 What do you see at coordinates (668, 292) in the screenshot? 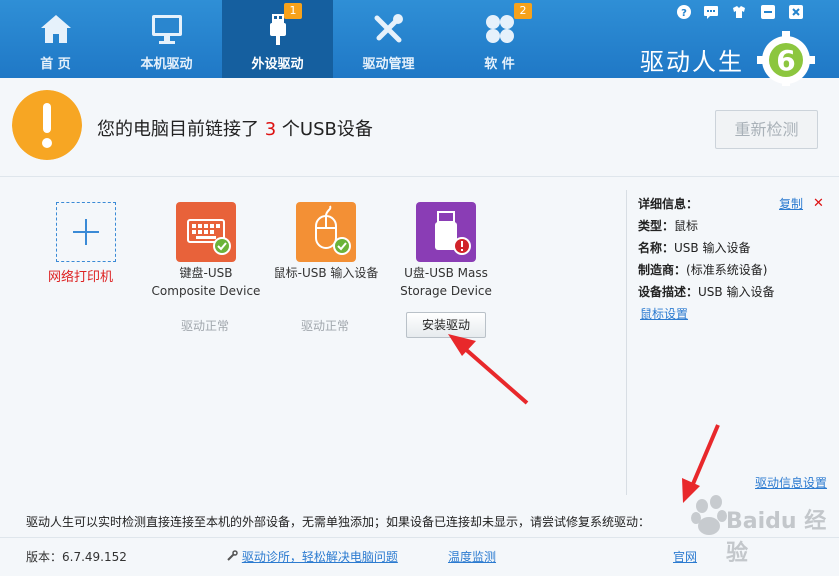
I see `detail-desc-label: 设备描述：` at bounding box center [668, 292].